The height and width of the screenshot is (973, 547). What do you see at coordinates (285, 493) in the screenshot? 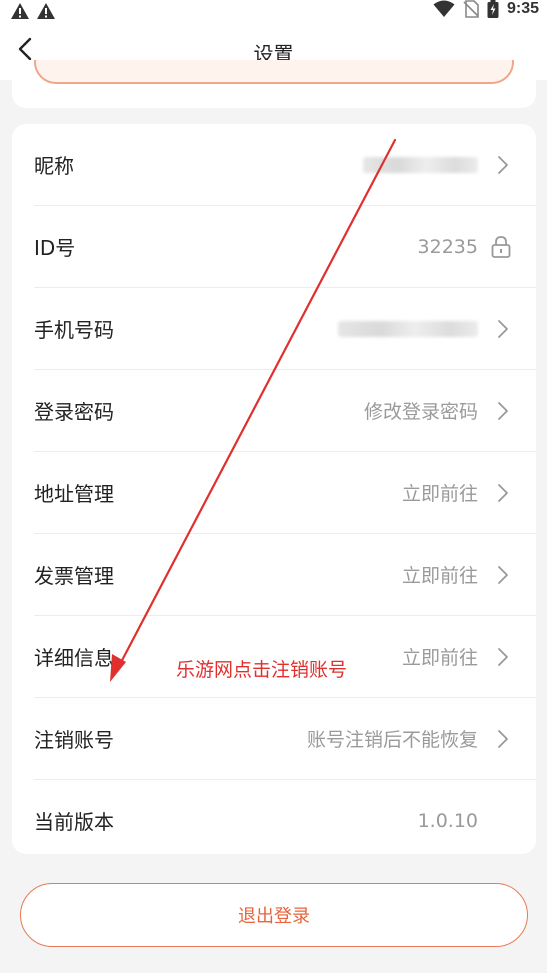
I see `settings-row-address: 地址管理 立即前往` at bounding box center [285, 493].